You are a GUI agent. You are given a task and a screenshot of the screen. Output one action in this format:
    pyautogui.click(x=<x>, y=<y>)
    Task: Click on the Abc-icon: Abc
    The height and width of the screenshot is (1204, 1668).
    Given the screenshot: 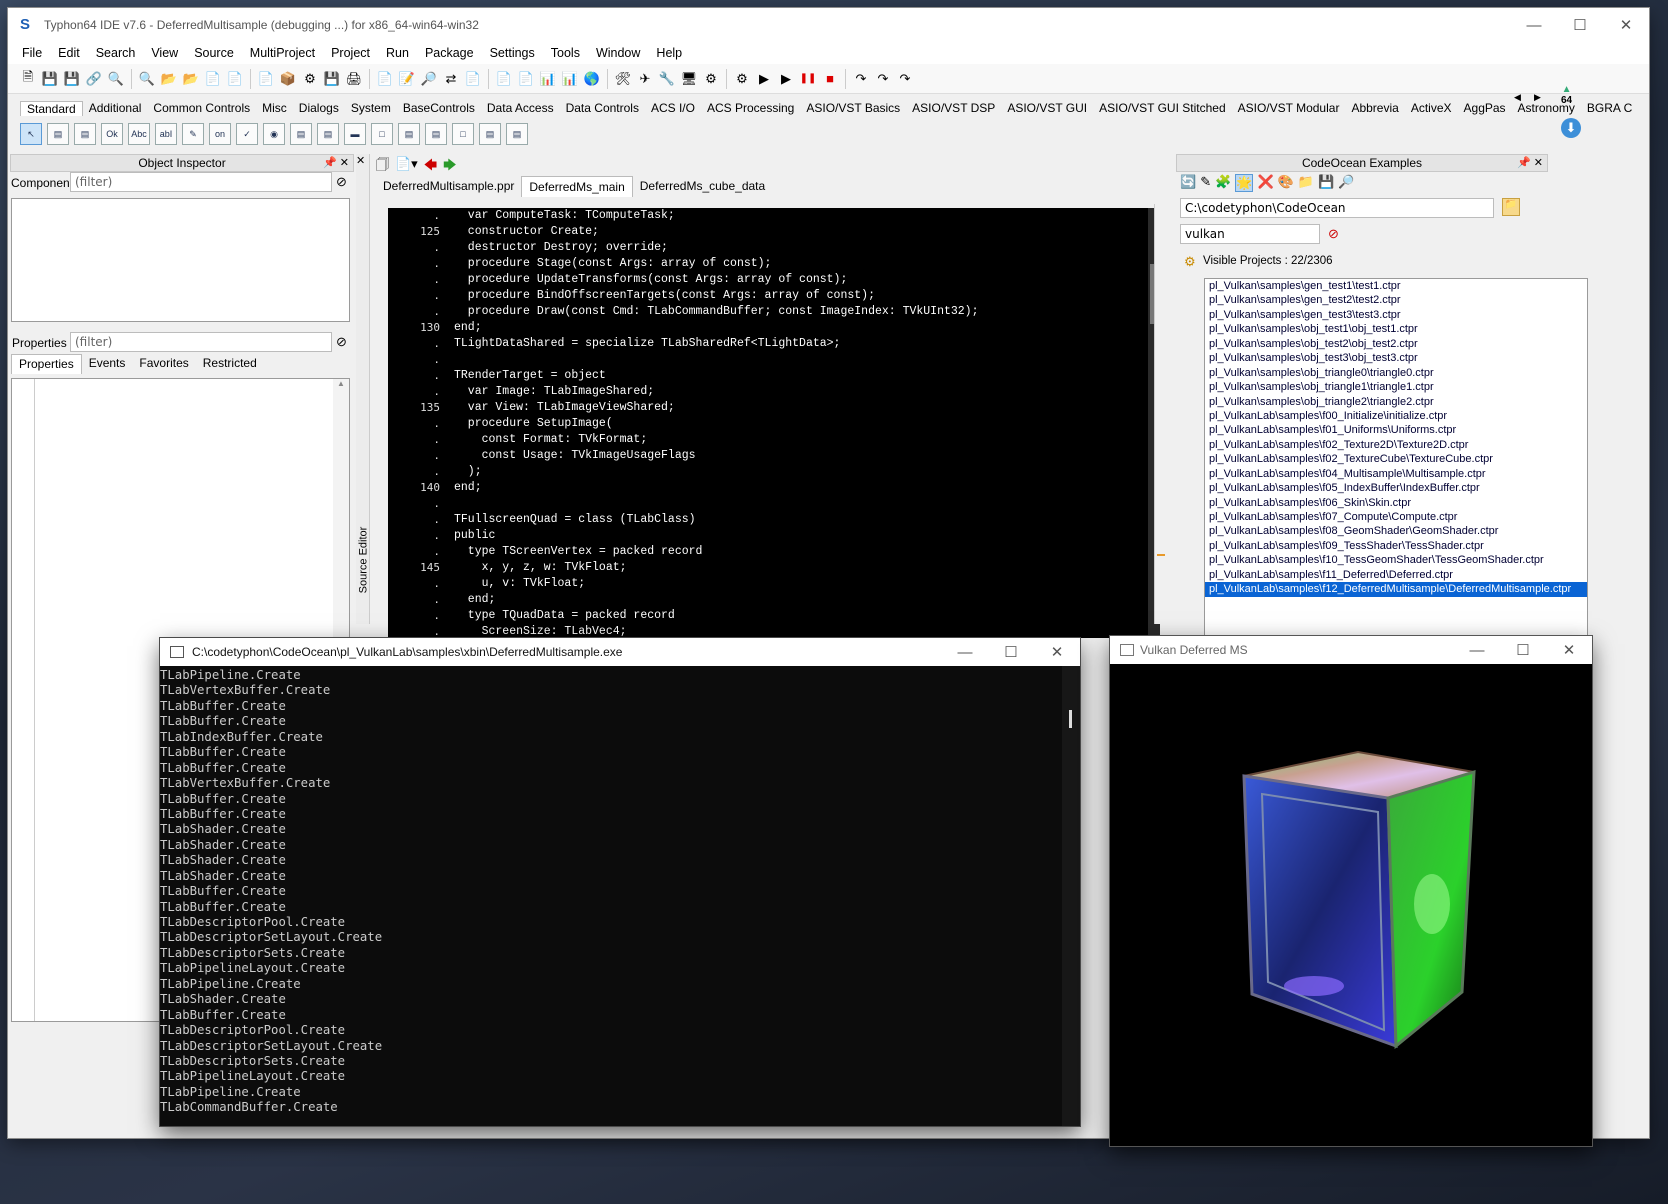 What is the action you would take?
    pyautogui.click(x=139, y=134)
    